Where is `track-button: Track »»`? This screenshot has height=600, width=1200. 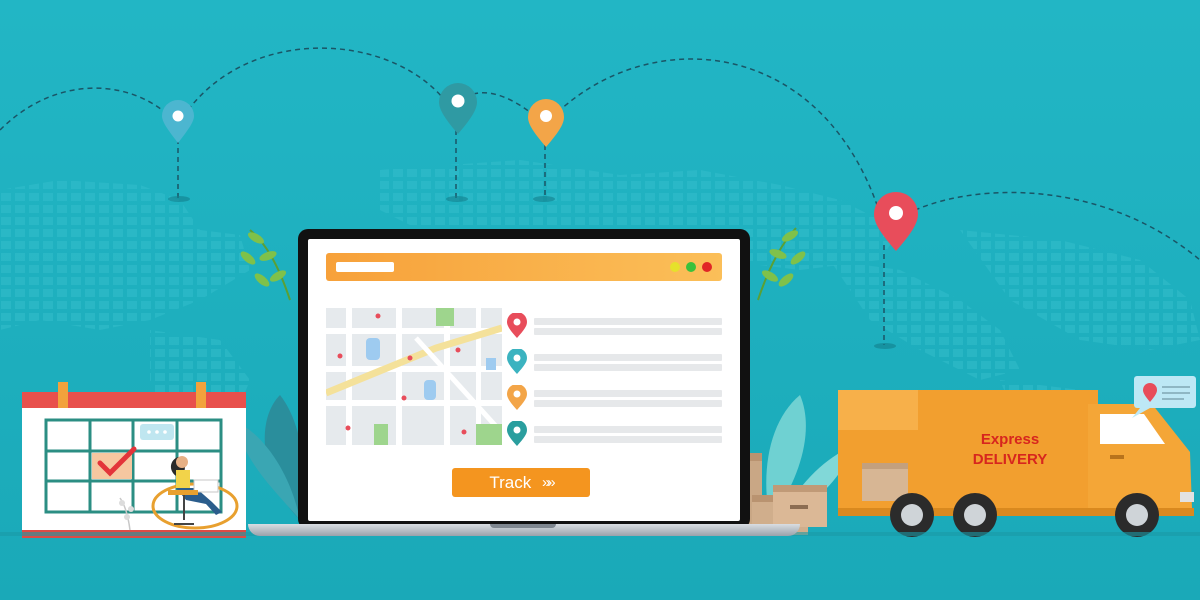 track-button: Track »» is located at coordinates (521, 482).